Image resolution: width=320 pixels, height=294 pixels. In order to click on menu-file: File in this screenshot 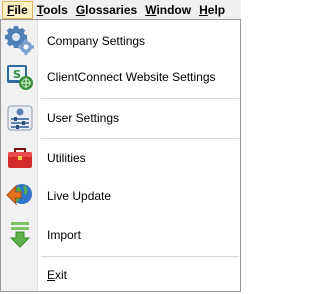, I will do `click(17, 10)`.